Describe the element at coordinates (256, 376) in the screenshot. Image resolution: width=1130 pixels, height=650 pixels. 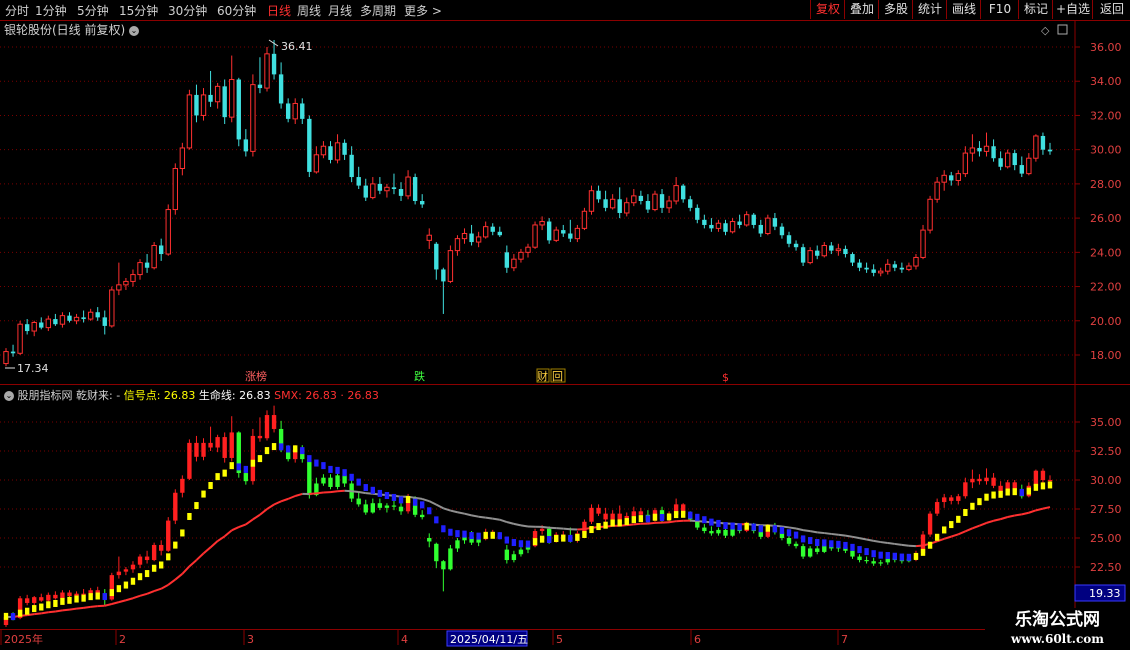
I see `event-limit-up: 涨榜` at that location.